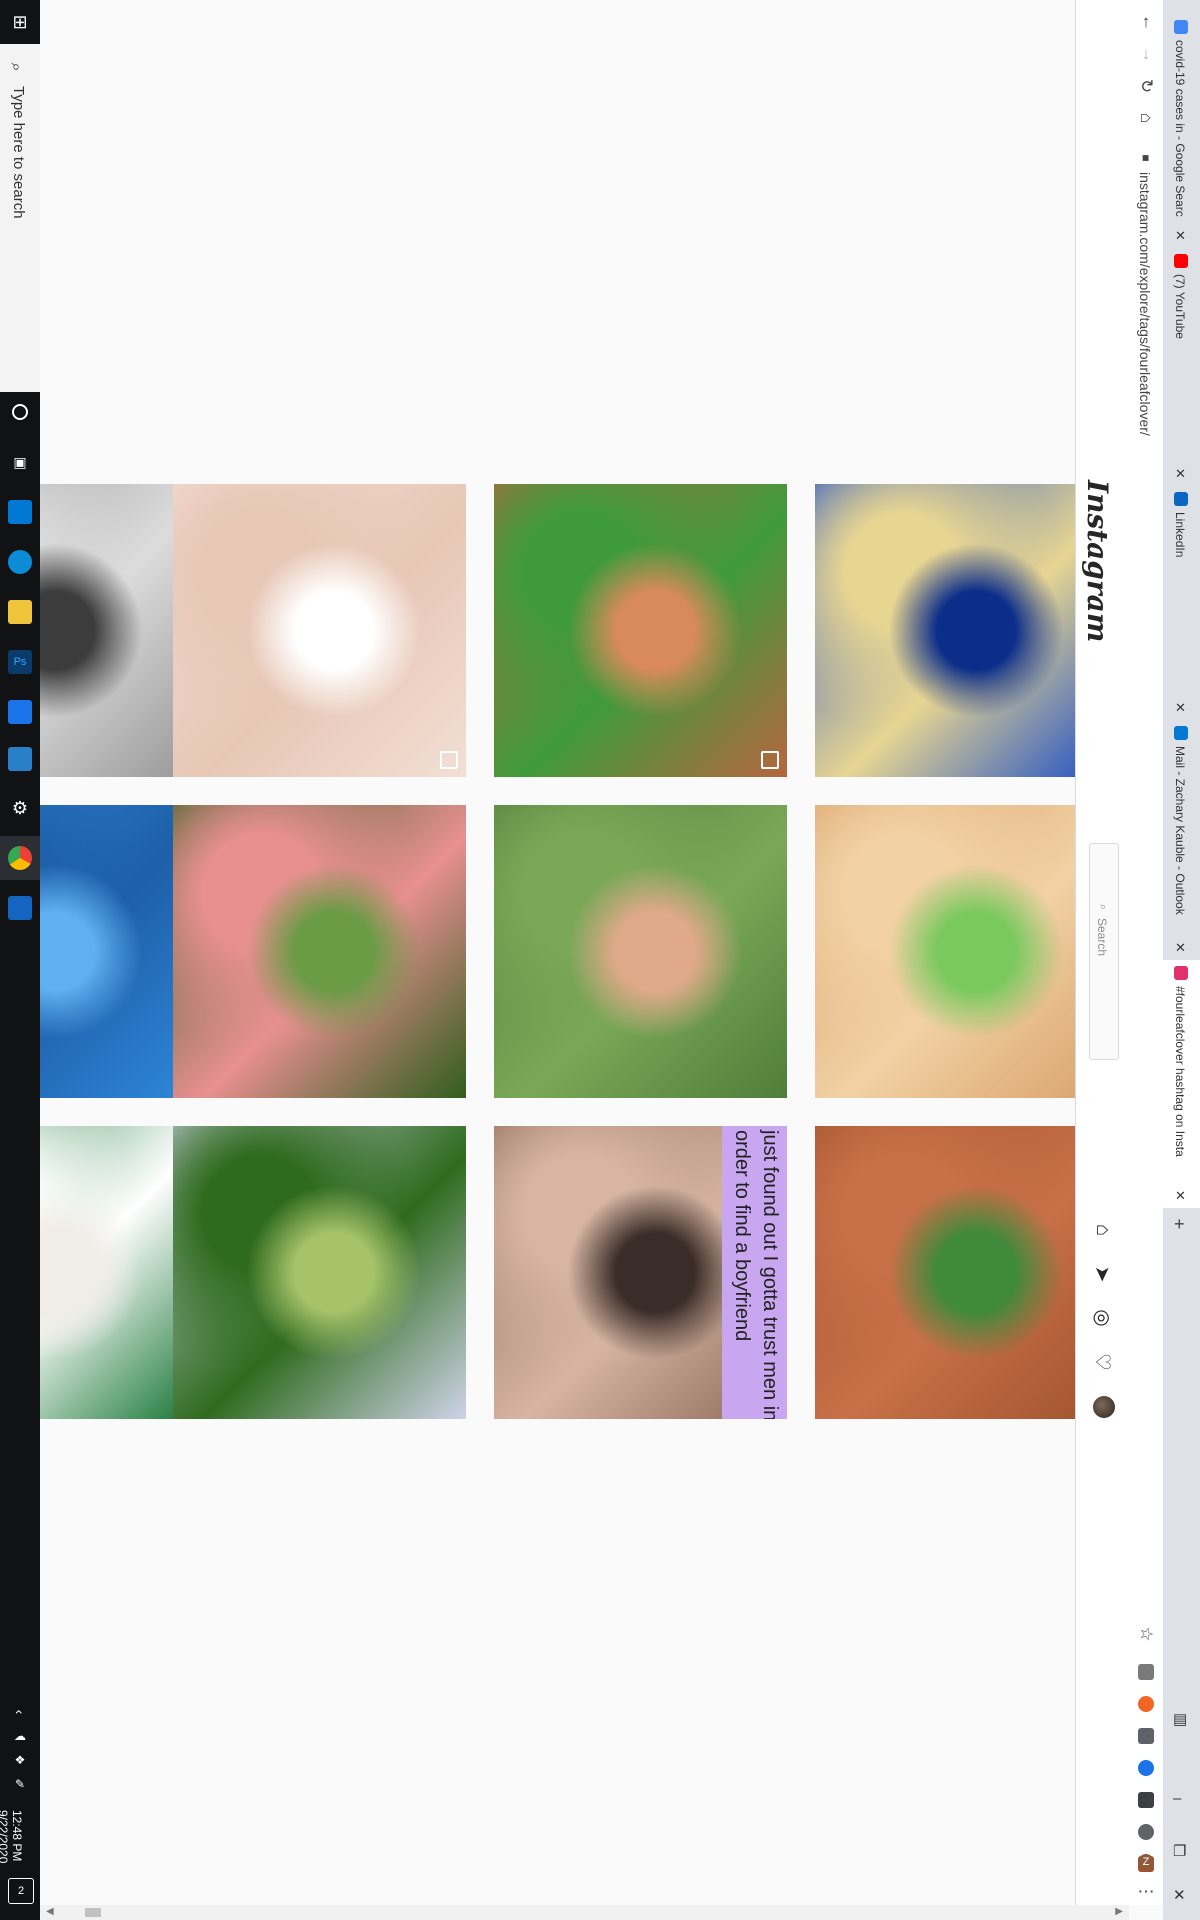 This screenshot has width=1200, height=1920. I want to click on post-hand-clover-patch, so click(319, 951).